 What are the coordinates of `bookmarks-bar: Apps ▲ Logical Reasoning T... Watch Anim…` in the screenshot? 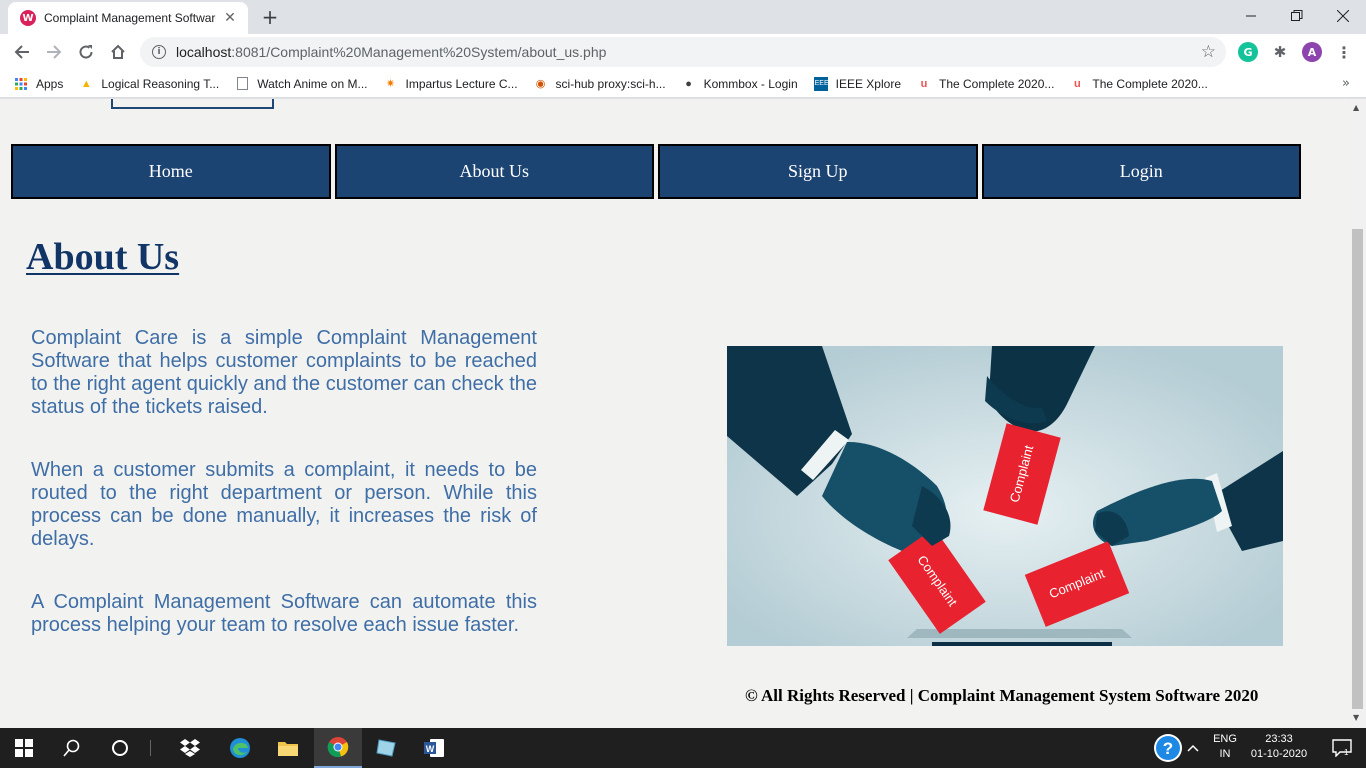 It's located at (683, 84).